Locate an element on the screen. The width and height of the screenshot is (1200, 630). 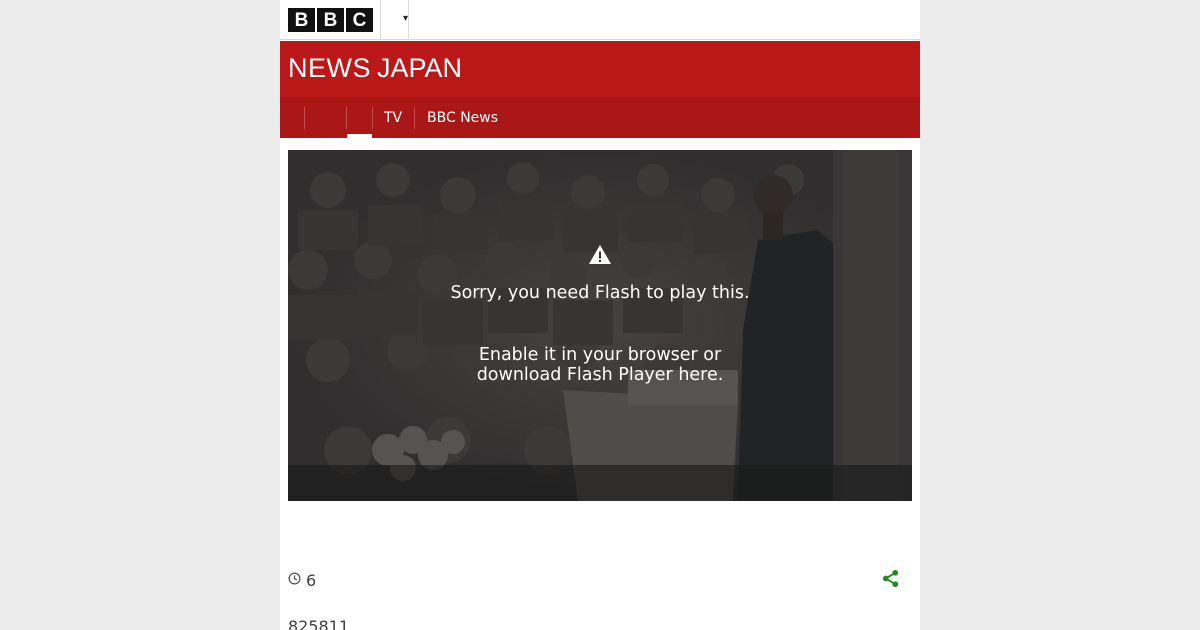
logo-letter: C is located at coordinates (359, 20).